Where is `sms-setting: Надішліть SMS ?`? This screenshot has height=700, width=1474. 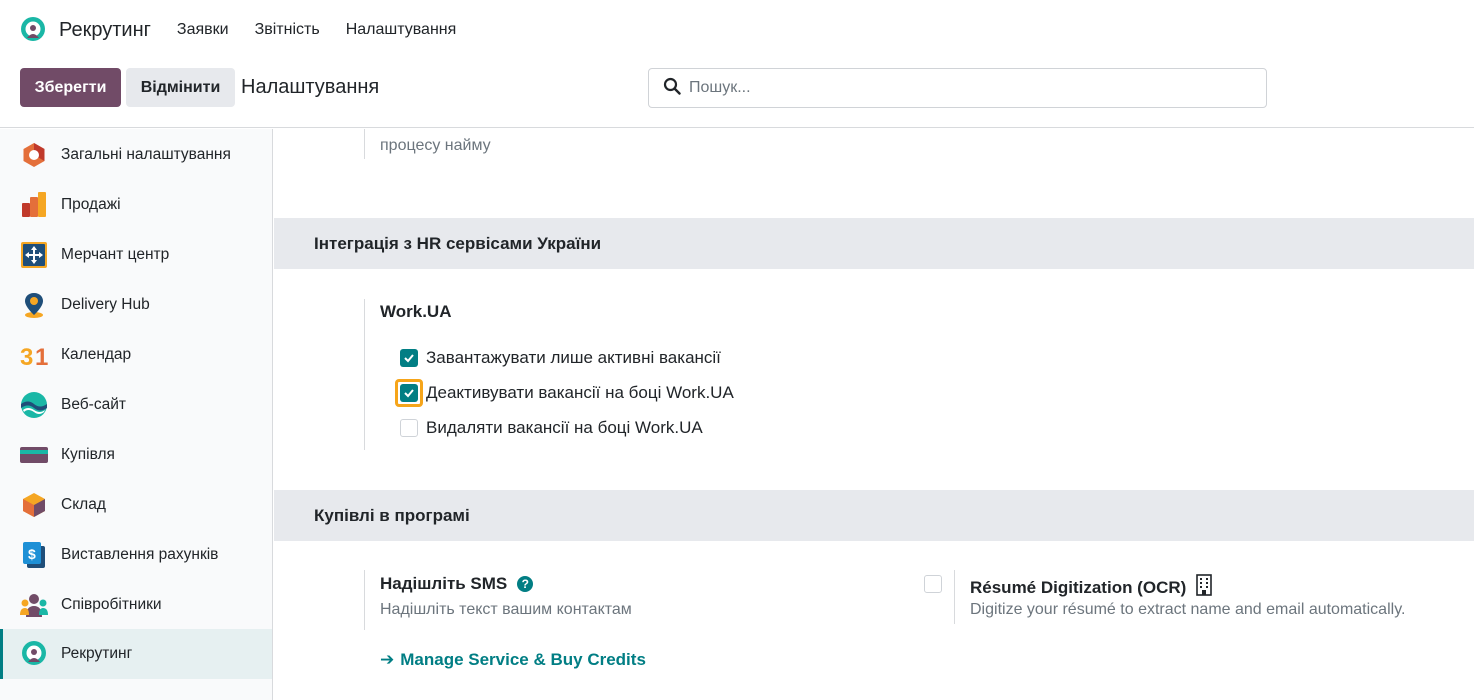
sms-setting: Надішліть SMS ? is located at coordinates (457, 584).